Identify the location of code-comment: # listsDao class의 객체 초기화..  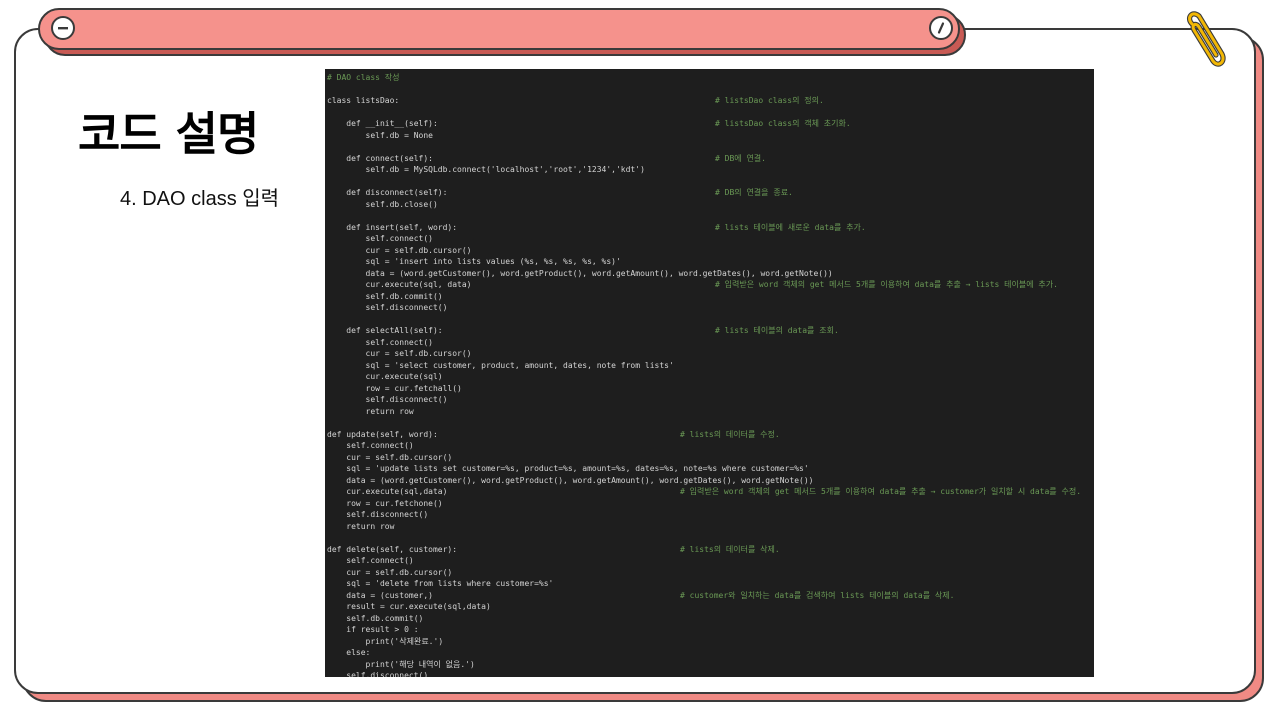
(783, 123).